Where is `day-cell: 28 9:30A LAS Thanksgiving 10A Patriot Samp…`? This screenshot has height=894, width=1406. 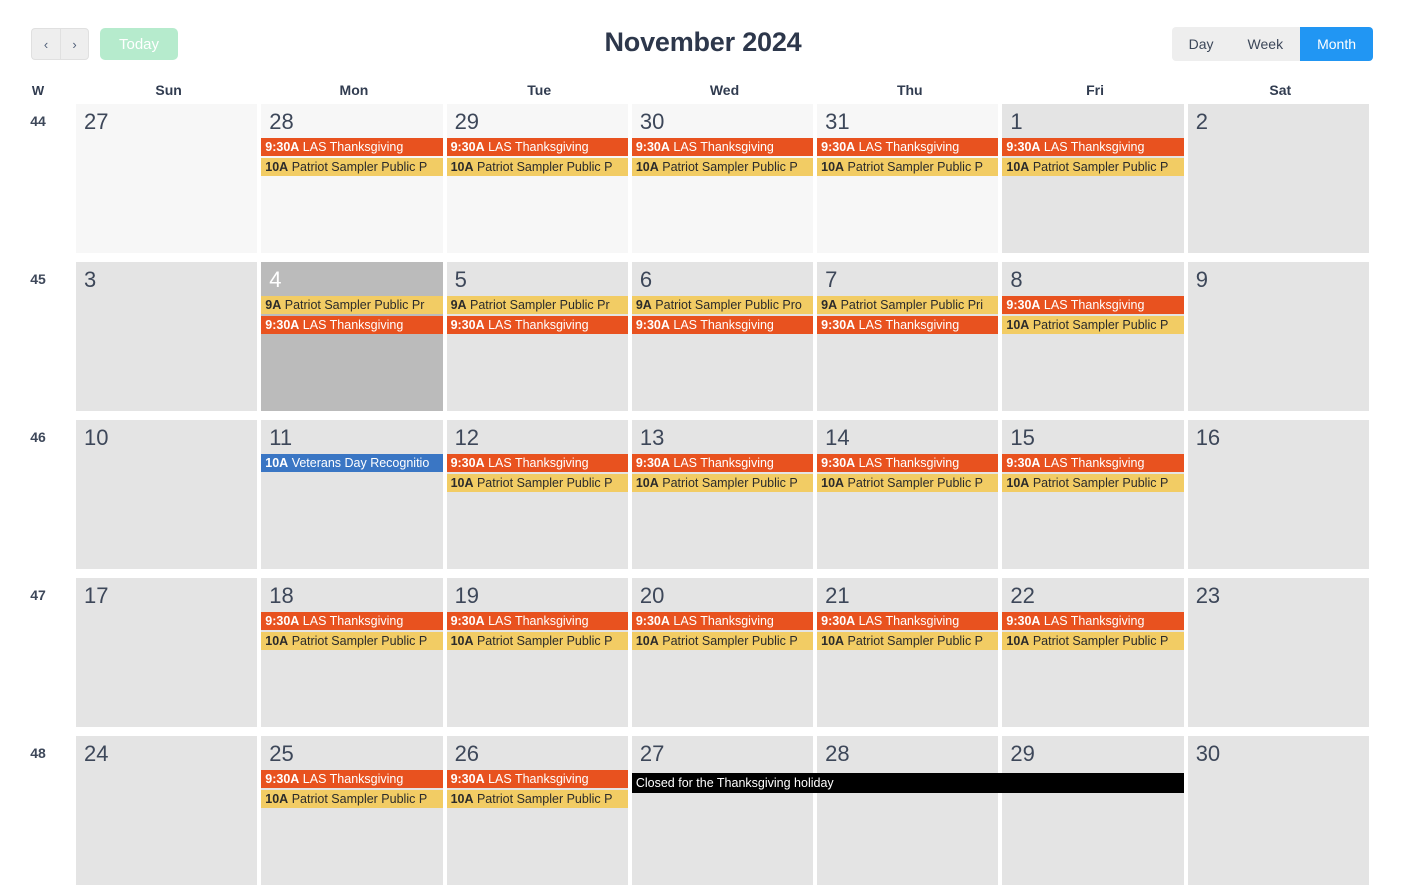 day-cell: 28 9:30A LAS Thanksgiving 10A Patriot Samp… is located at coordinates (352, 178).